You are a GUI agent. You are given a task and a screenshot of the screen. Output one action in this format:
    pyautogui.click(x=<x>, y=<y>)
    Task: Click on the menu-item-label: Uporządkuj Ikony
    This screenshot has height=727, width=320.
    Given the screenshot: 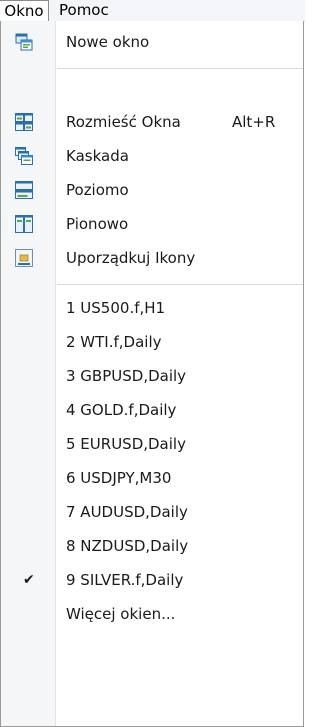 What is the action you would take?
    pyautogui.click(x=131, y=258)
    